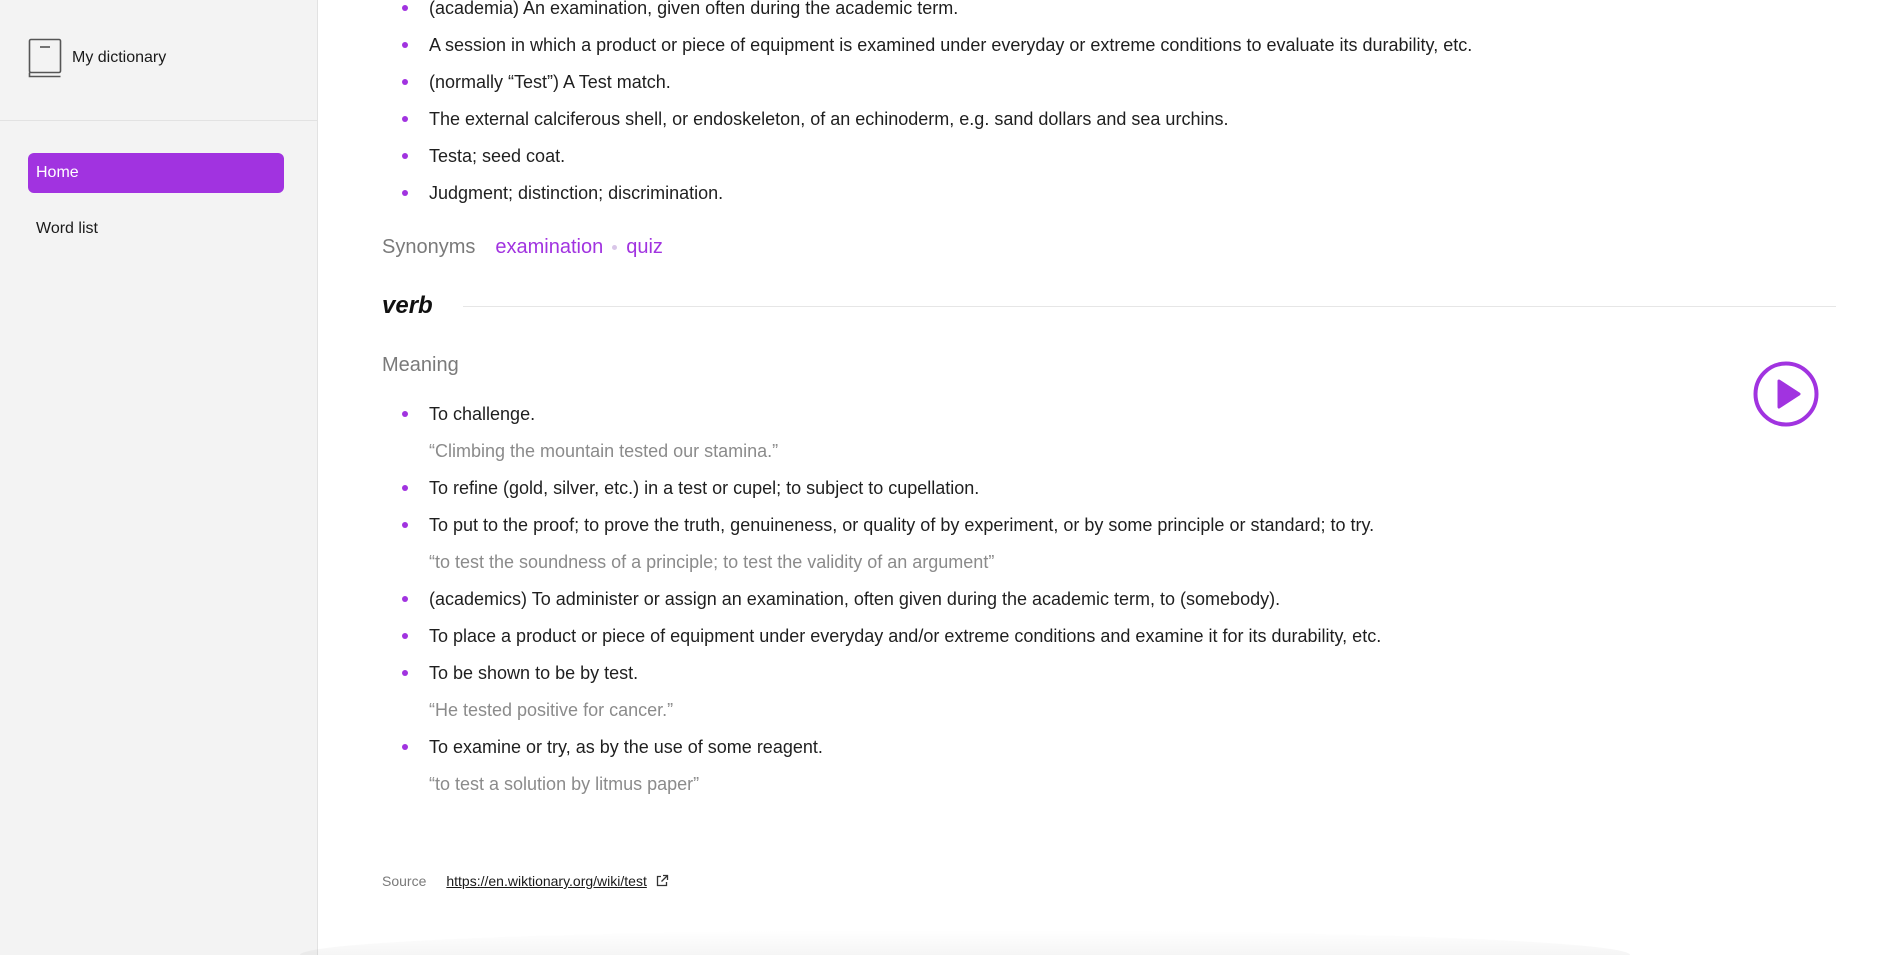 Image resolution: width=1899 pixels, height=955 pixels. What do you see at coordinates (927, 156) in the screenshot?
I see `definition-item: Testa; seed coat.` at bounding box center [927, 156].